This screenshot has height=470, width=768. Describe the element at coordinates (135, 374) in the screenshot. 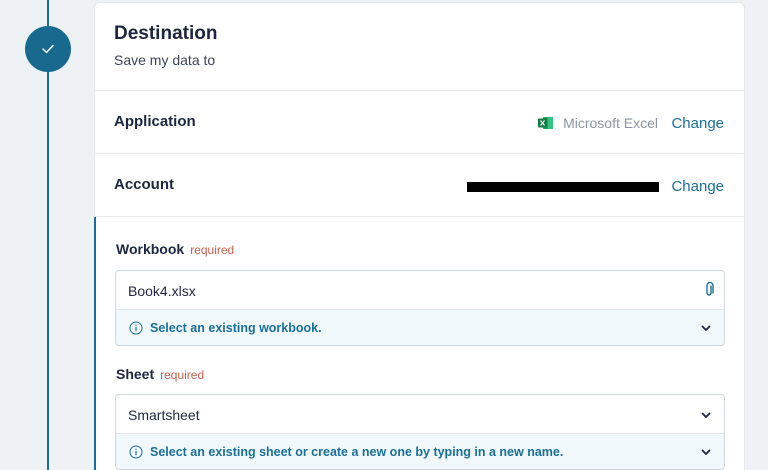

I see `sheet-label-text: Sheet` at that location.